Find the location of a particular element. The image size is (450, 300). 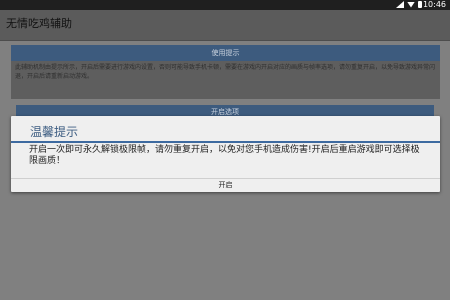

wifi-icon is located at coordinates (411, 4).